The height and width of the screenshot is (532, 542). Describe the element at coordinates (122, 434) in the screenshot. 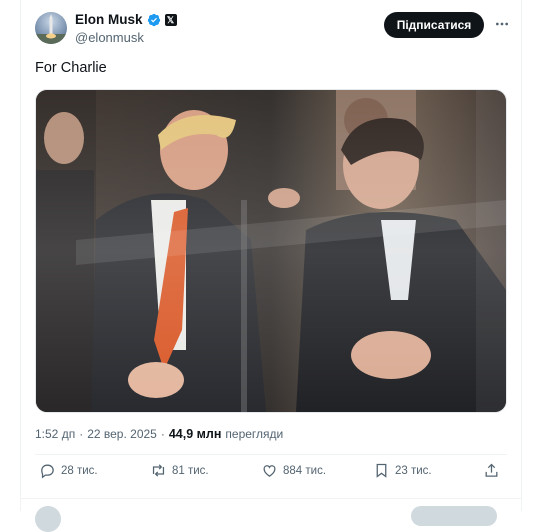

I see `post-date: 22 вер. 2025` at that location.